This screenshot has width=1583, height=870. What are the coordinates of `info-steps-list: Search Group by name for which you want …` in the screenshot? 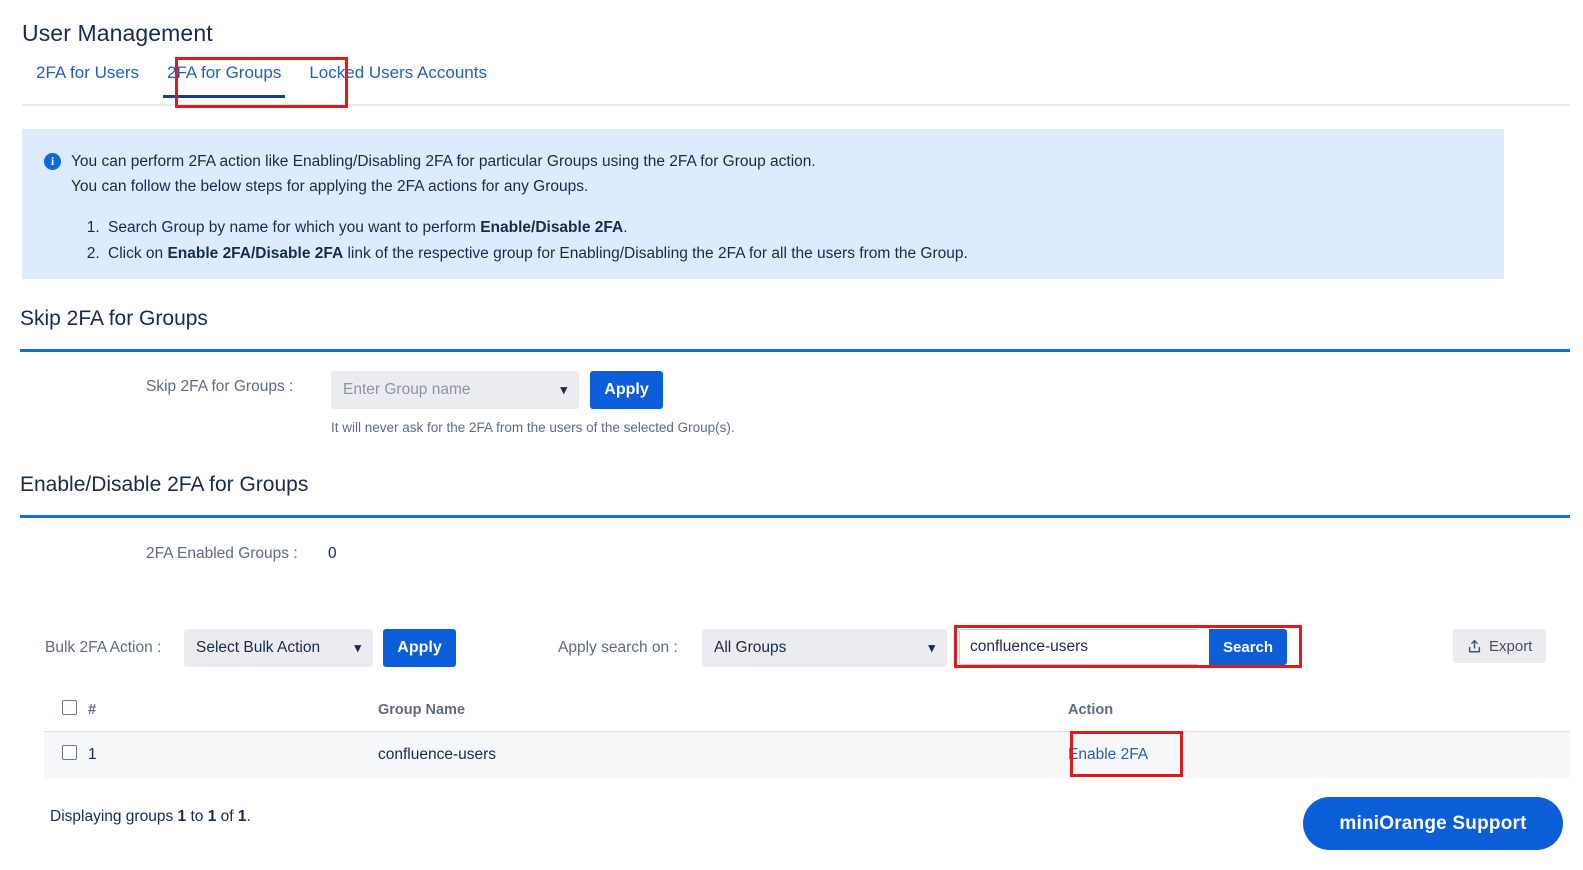 It's located at (763, 241).